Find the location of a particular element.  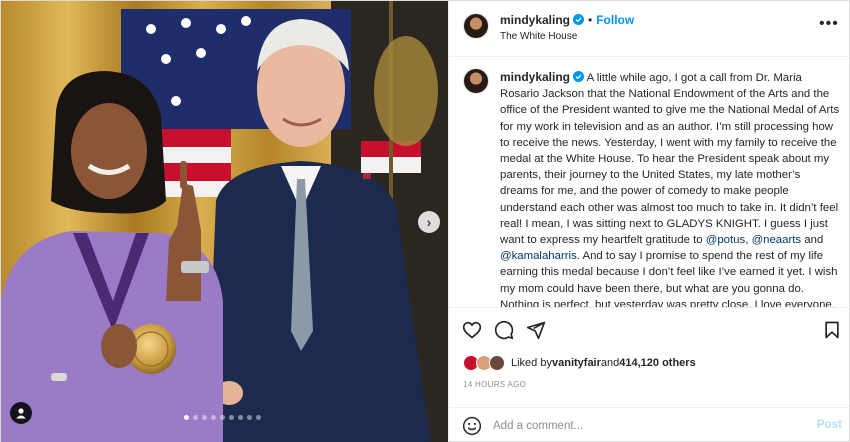

carousel-indicator is located at coordinates (222, 417).